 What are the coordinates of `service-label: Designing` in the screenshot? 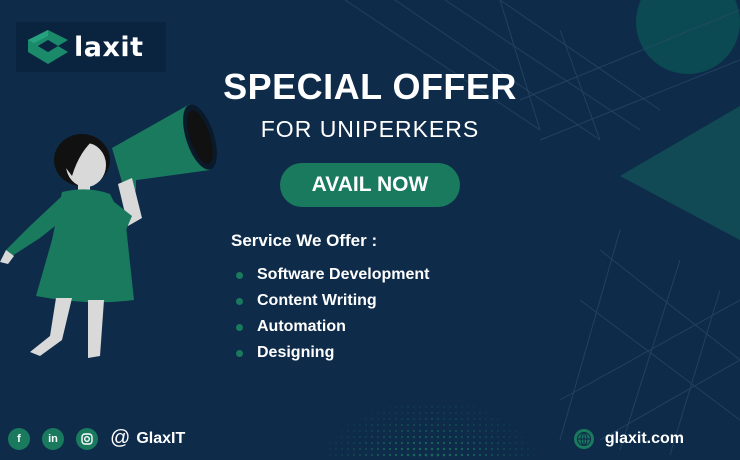 It's located at (296, 352).